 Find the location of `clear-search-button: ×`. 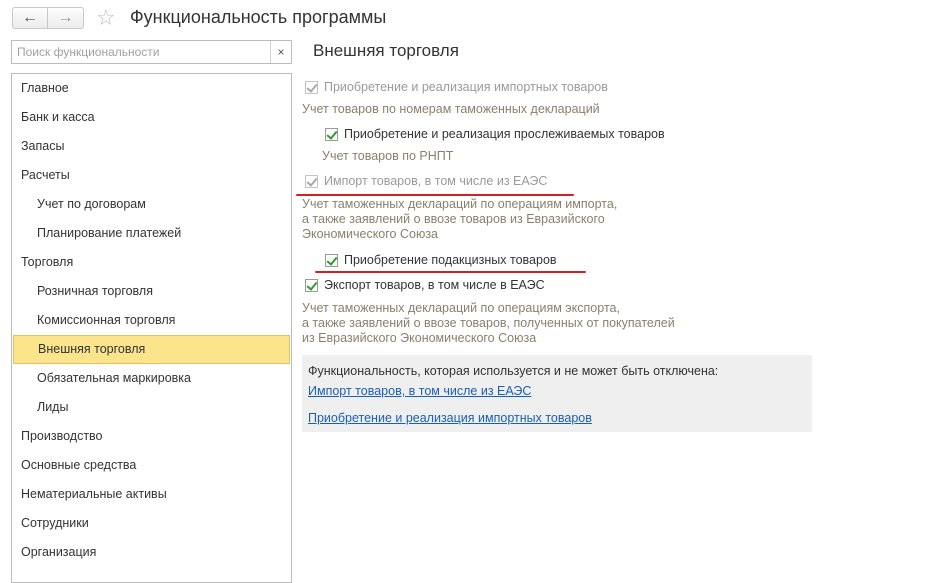

clear-search-button: × is located at coordinates (280, 52).